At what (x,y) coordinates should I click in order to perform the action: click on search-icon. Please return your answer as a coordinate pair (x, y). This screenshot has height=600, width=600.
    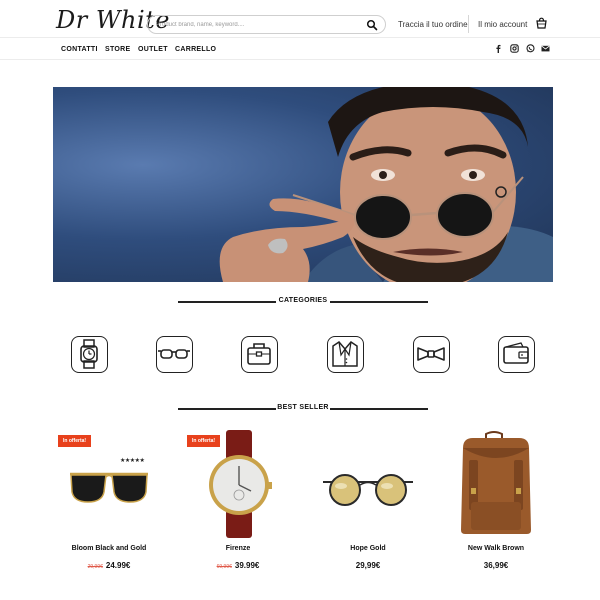
    Looking at the image, I should click on (372, 25).